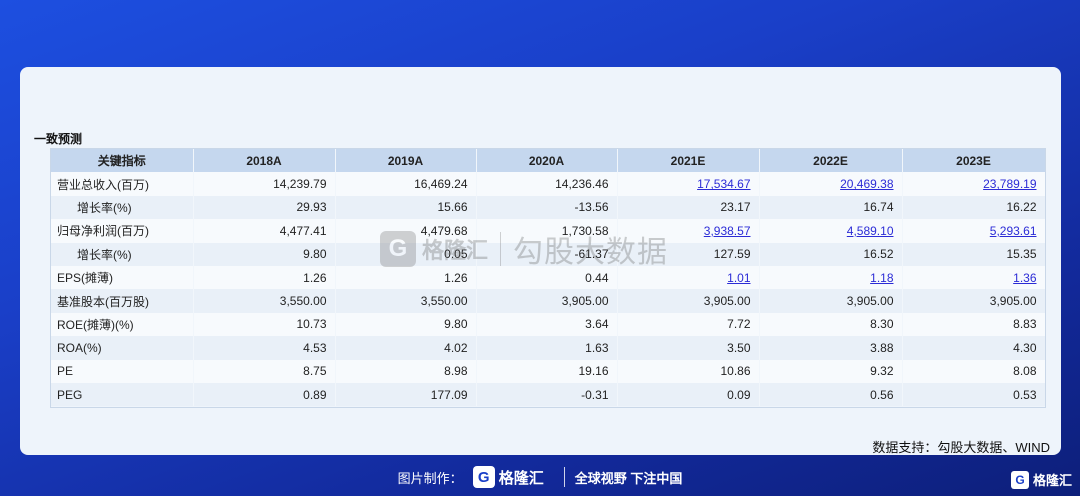 This screenshot has width=1080, height=496. What do you see at coordinates (973, 348) in the screenshot?
I see `table-cell: 4.30` at bounding box center [973, 348].